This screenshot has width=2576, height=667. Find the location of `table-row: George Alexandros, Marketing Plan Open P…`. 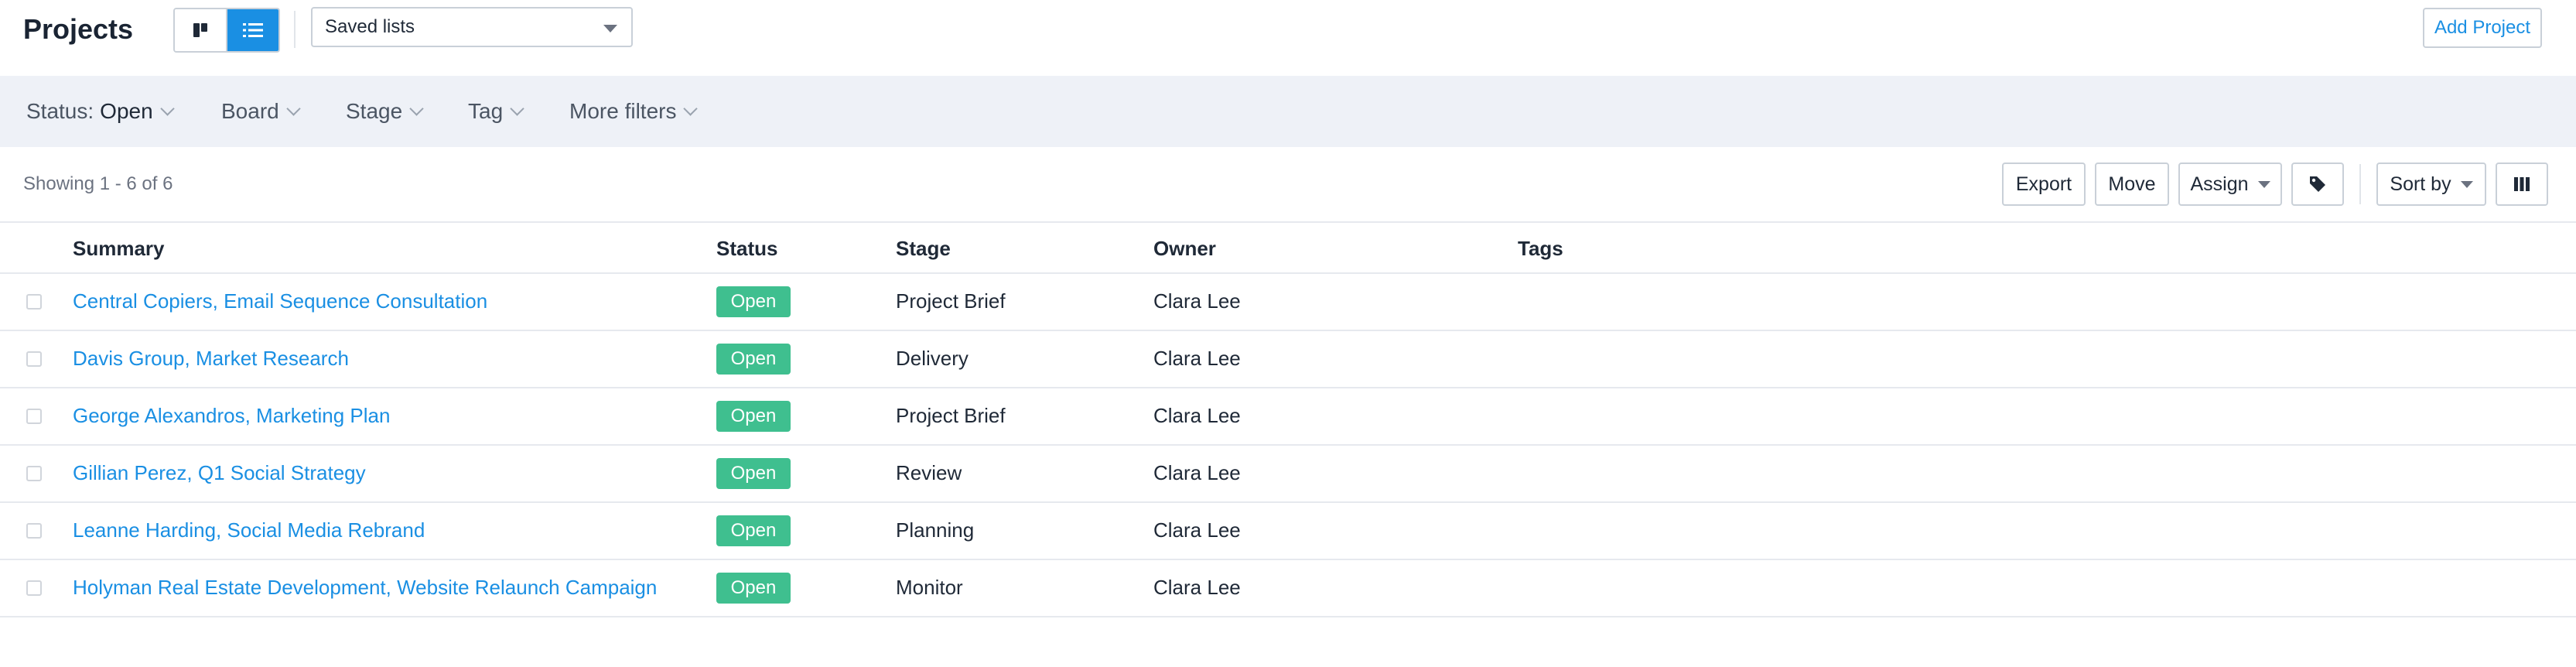

table-row: George Alexandros, Marketing Plan Open P… is located at coordinates (1288, 417).